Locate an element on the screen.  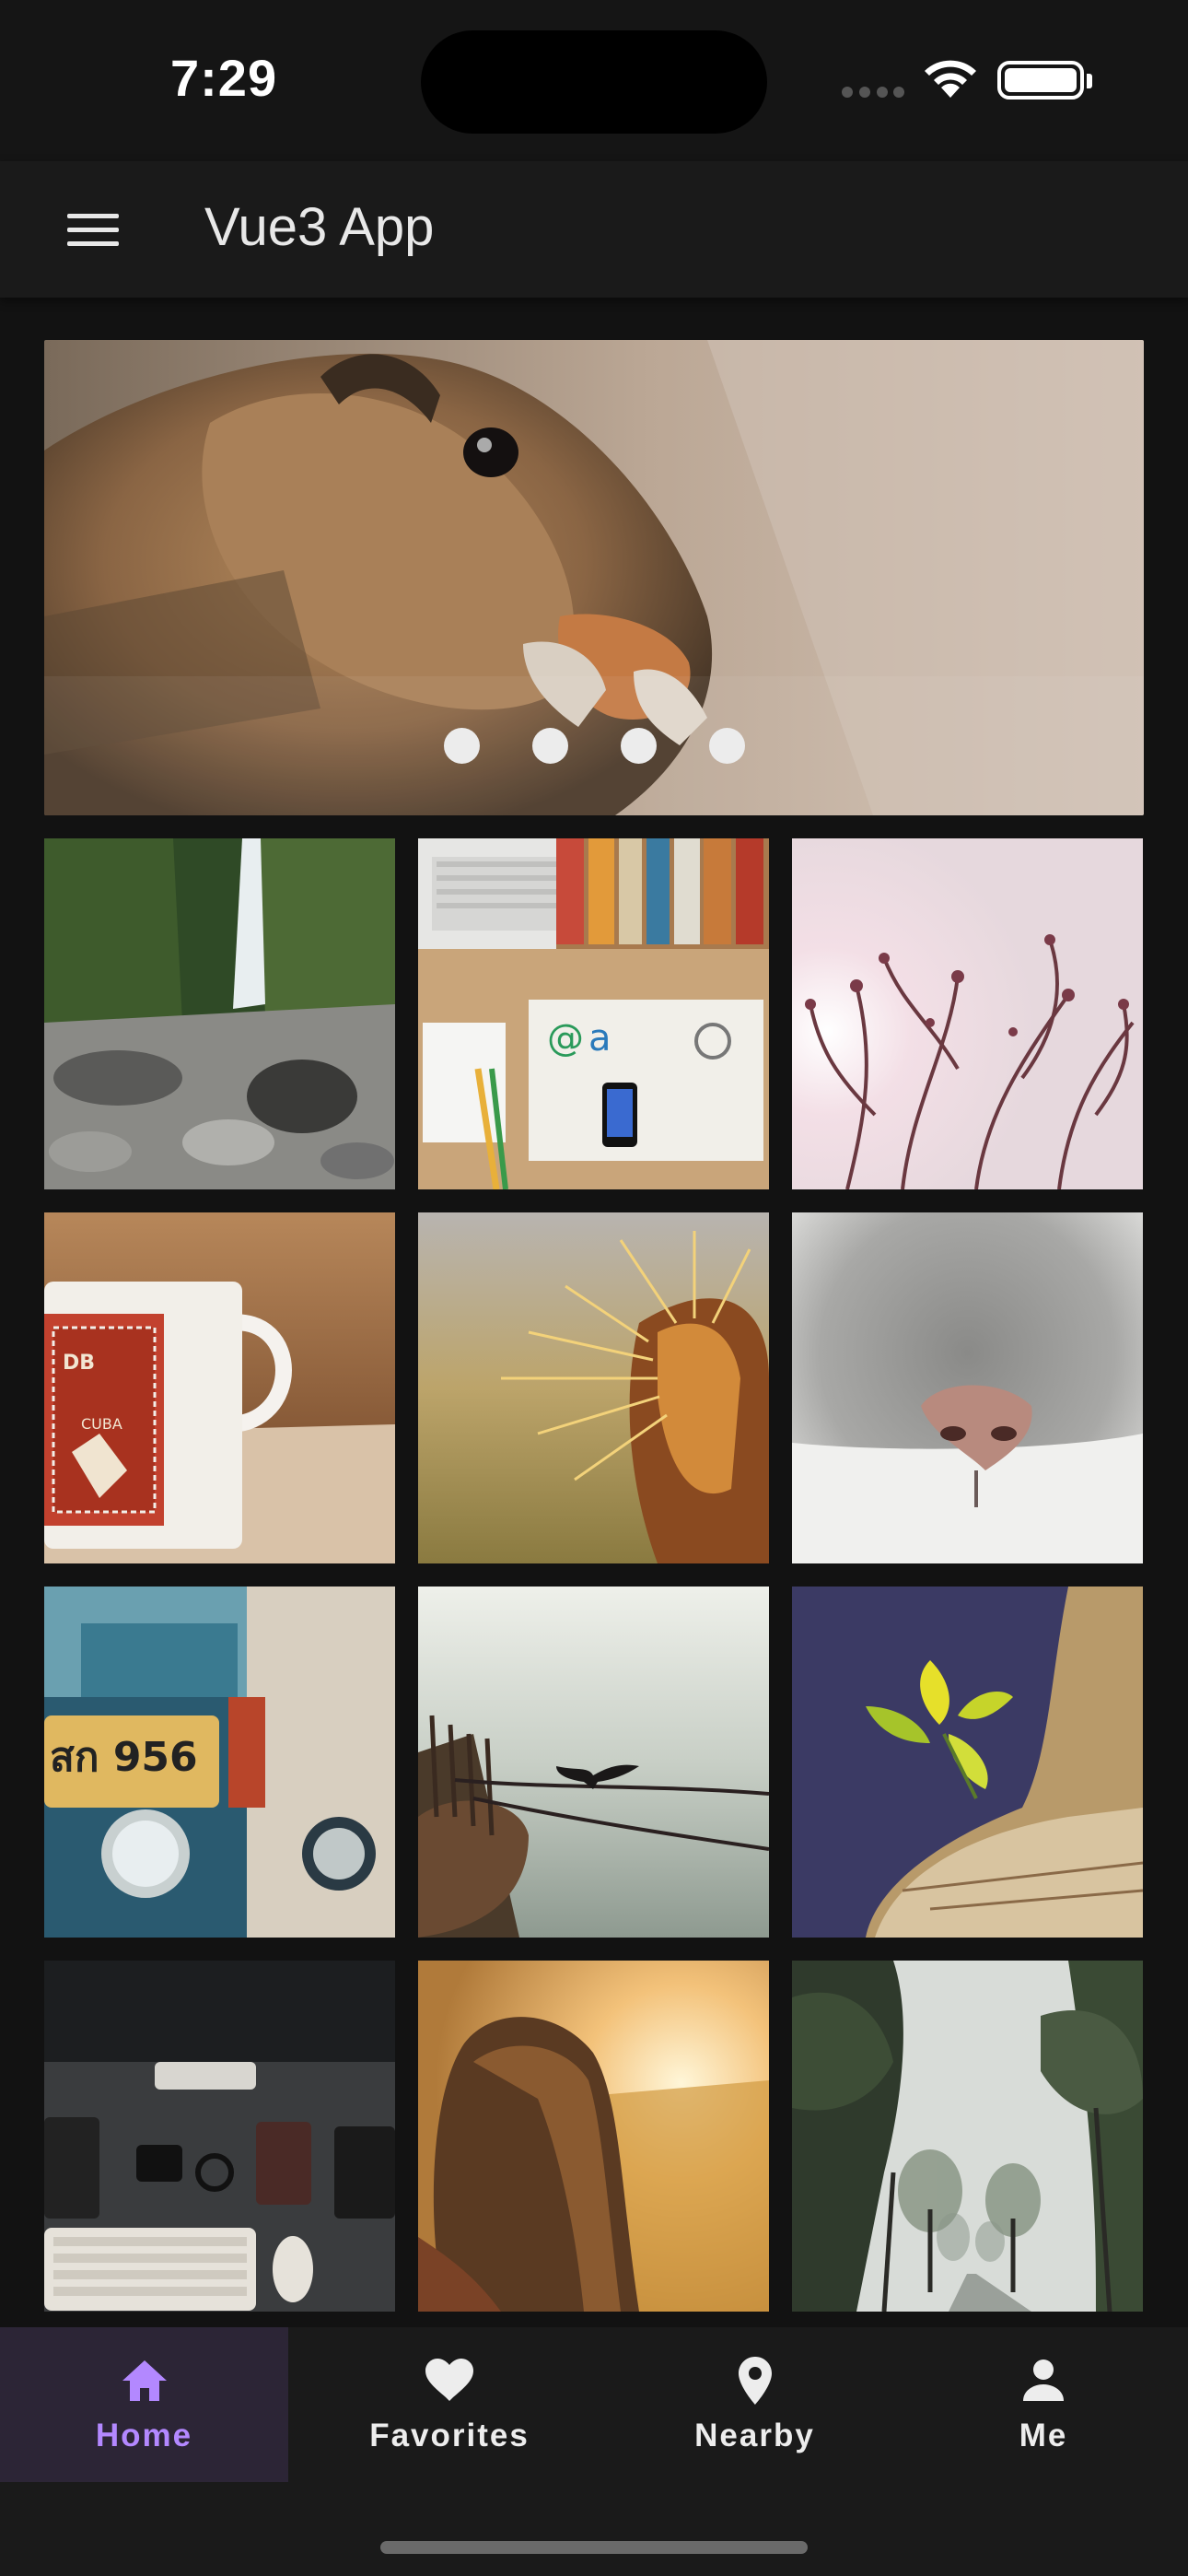
photo-tile-desk-keyboard is located at coordinates (219, 2136).